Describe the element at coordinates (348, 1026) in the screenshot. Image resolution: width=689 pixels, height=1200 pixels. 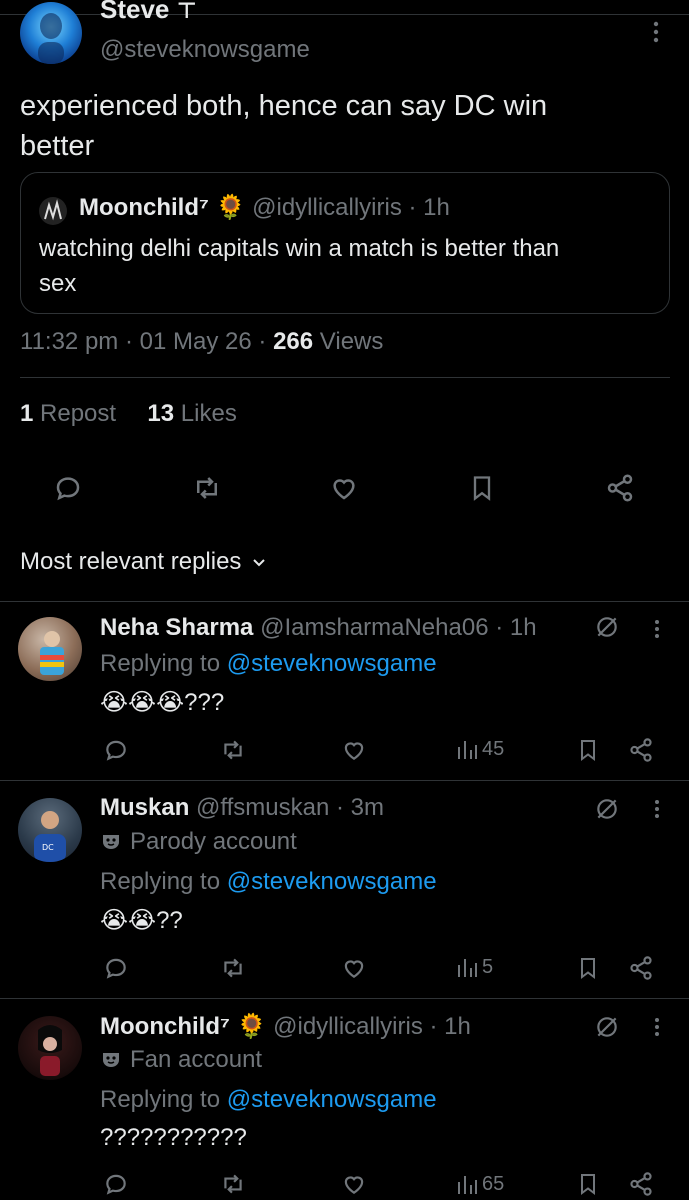
I see `reply-author-handle: @idyllicallyiris` at that location.